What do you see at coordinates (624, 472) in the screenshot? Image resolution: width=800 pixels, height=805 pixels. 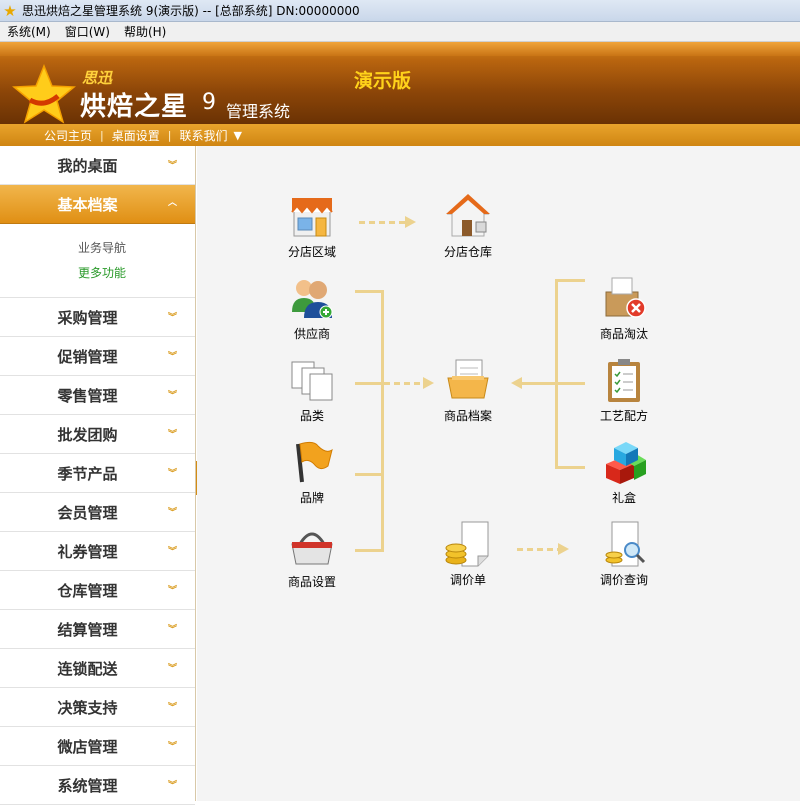 I see `node-gift-box: 礼盒` at bounding box center [624, 472].